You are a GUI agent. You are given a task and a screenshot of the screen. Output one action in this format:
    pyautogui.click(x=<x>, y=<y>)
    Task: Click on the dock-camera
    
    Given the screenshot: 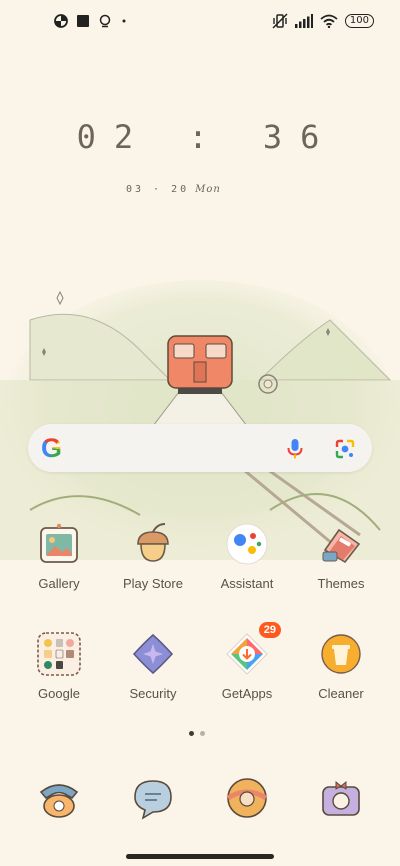 What is the action you would take?
    pyautogui.click(x=341, y=798)
    